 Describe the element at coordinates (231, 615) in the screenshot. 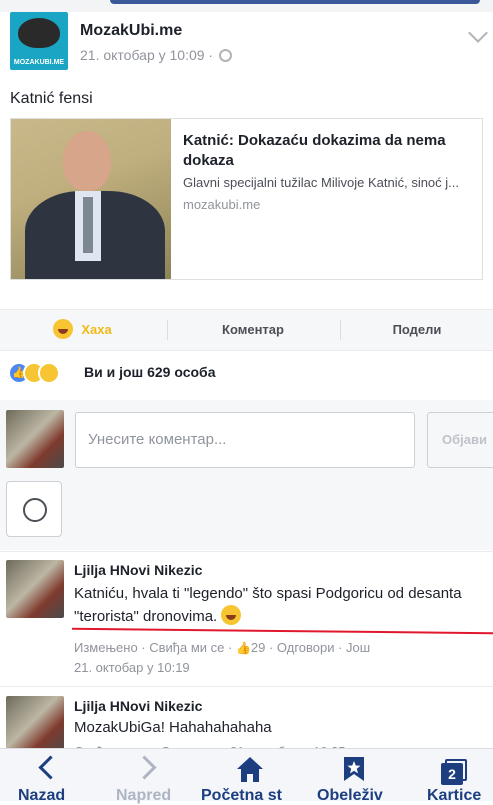

I see `laughing-emoji-icon` at that location.